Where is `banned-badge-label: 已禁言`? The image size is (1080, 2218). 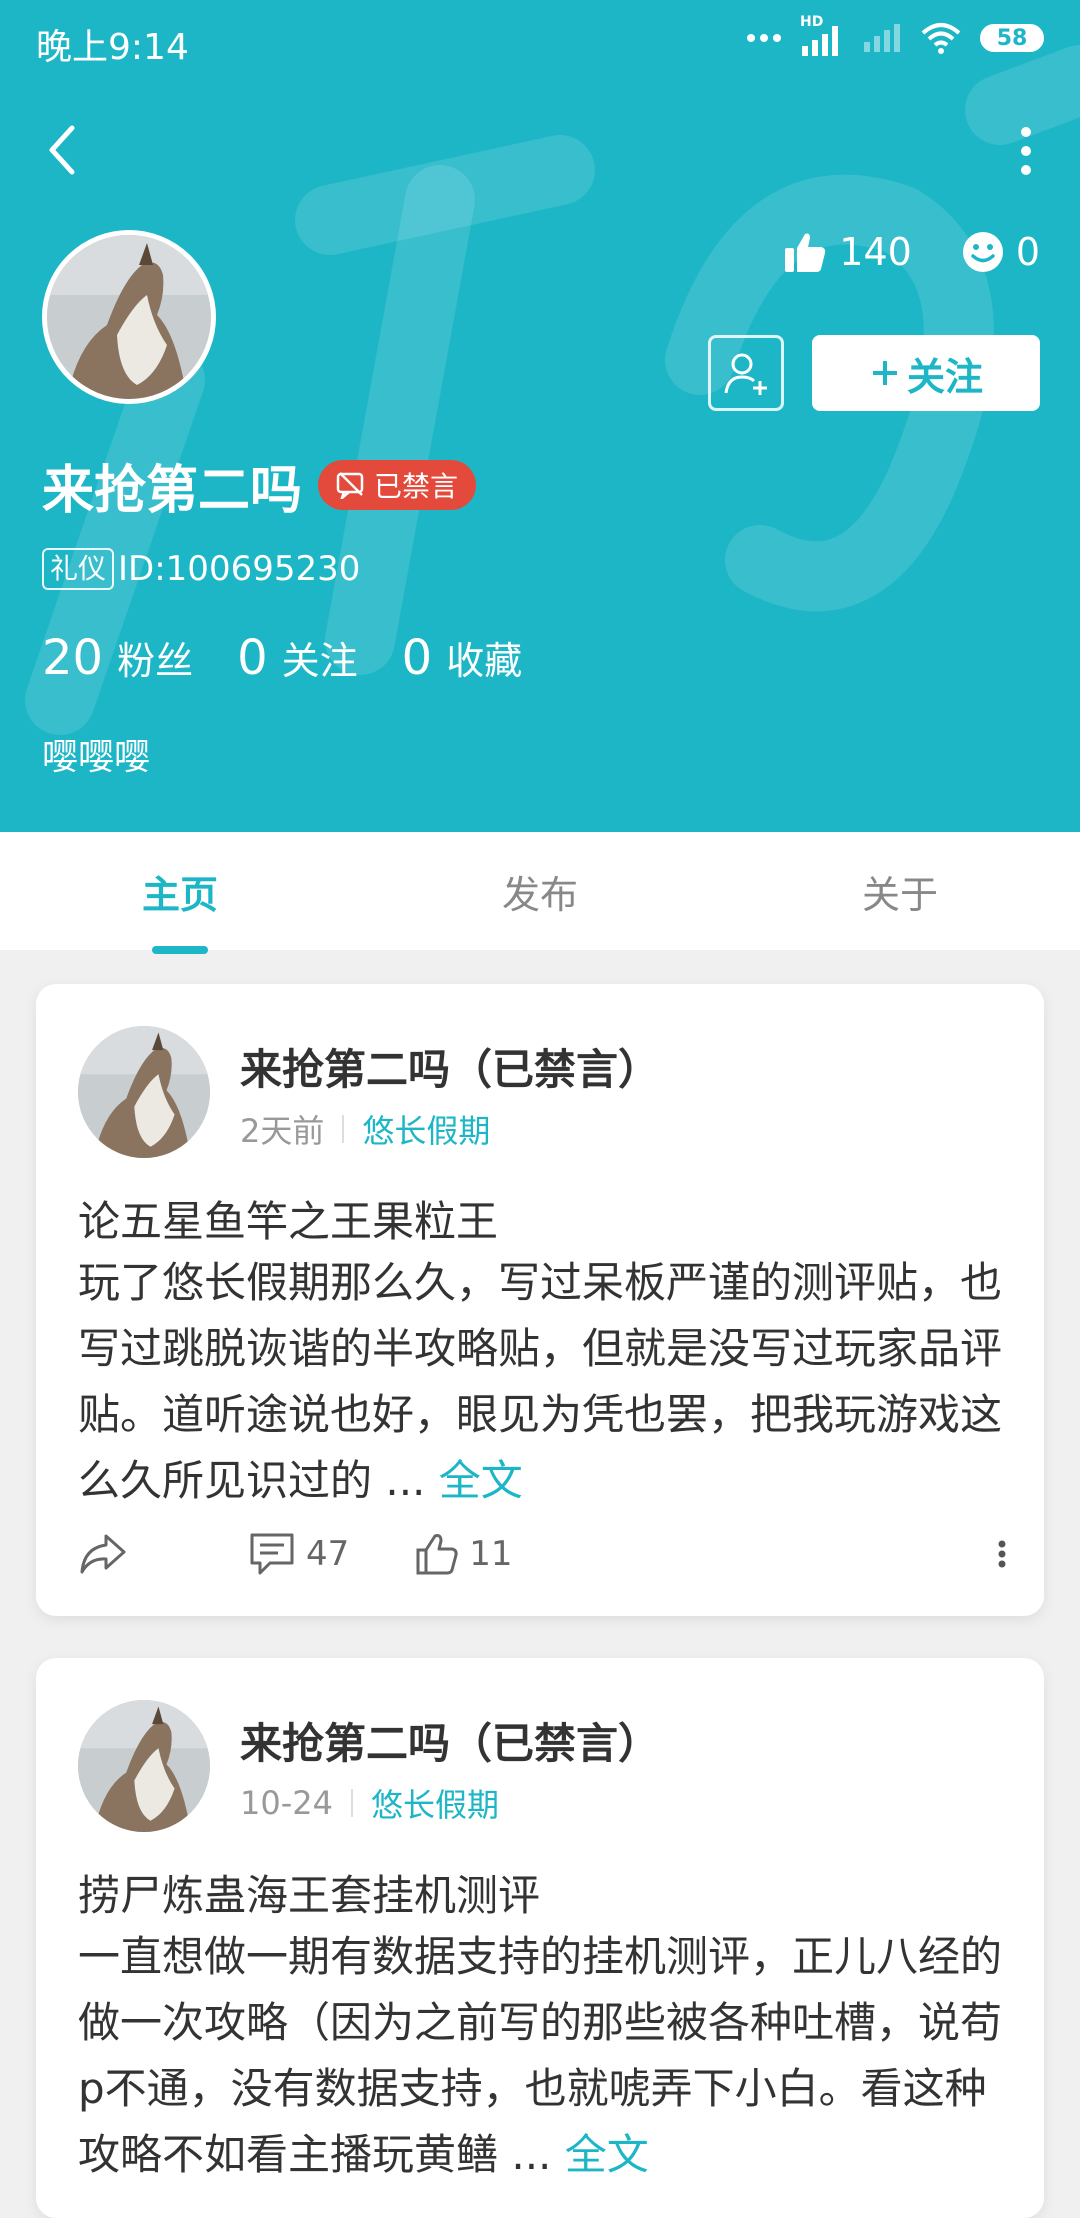 banned-badge-label: 已禁言 is located at coordinates (416, 486).